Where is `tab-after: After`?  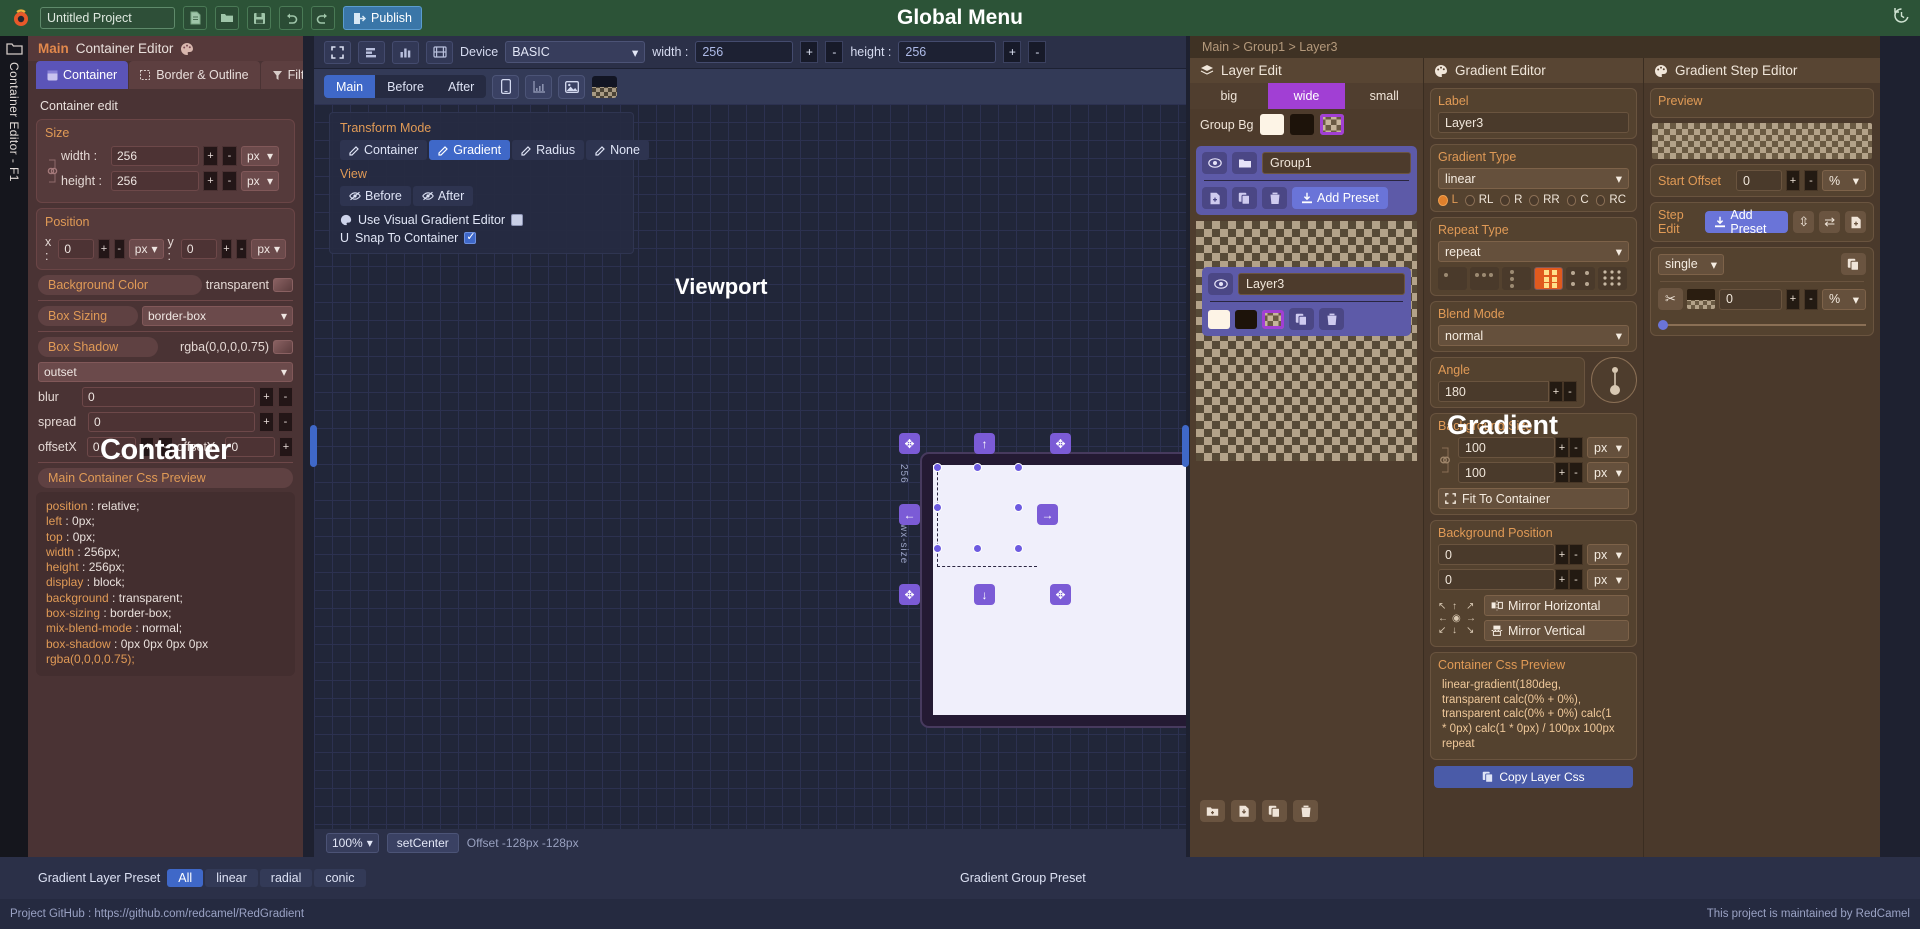
tab-after: After is located at coordinates (461, 86).